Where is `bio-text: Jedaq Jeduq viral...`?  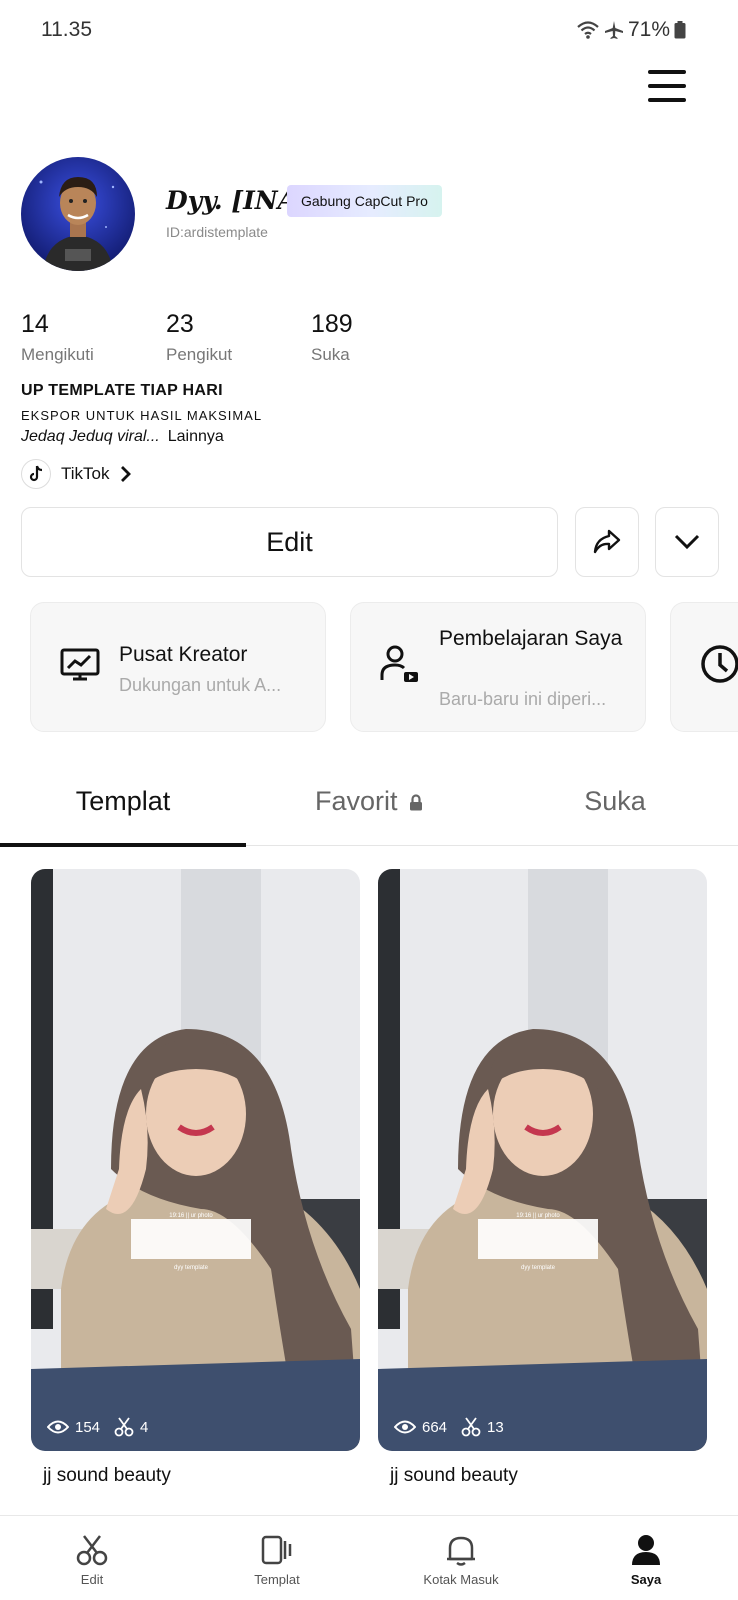 bio-text: Jedaq Jeduq viral... is located at coordinates (90, 436).